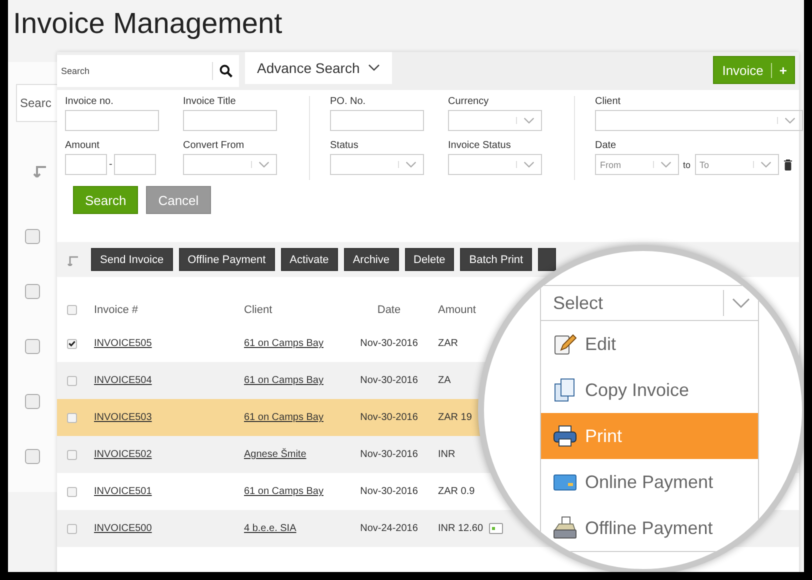  Describe the element at coordinates (374, 68) in the screenshot. I see `chevron-icon` at that location.